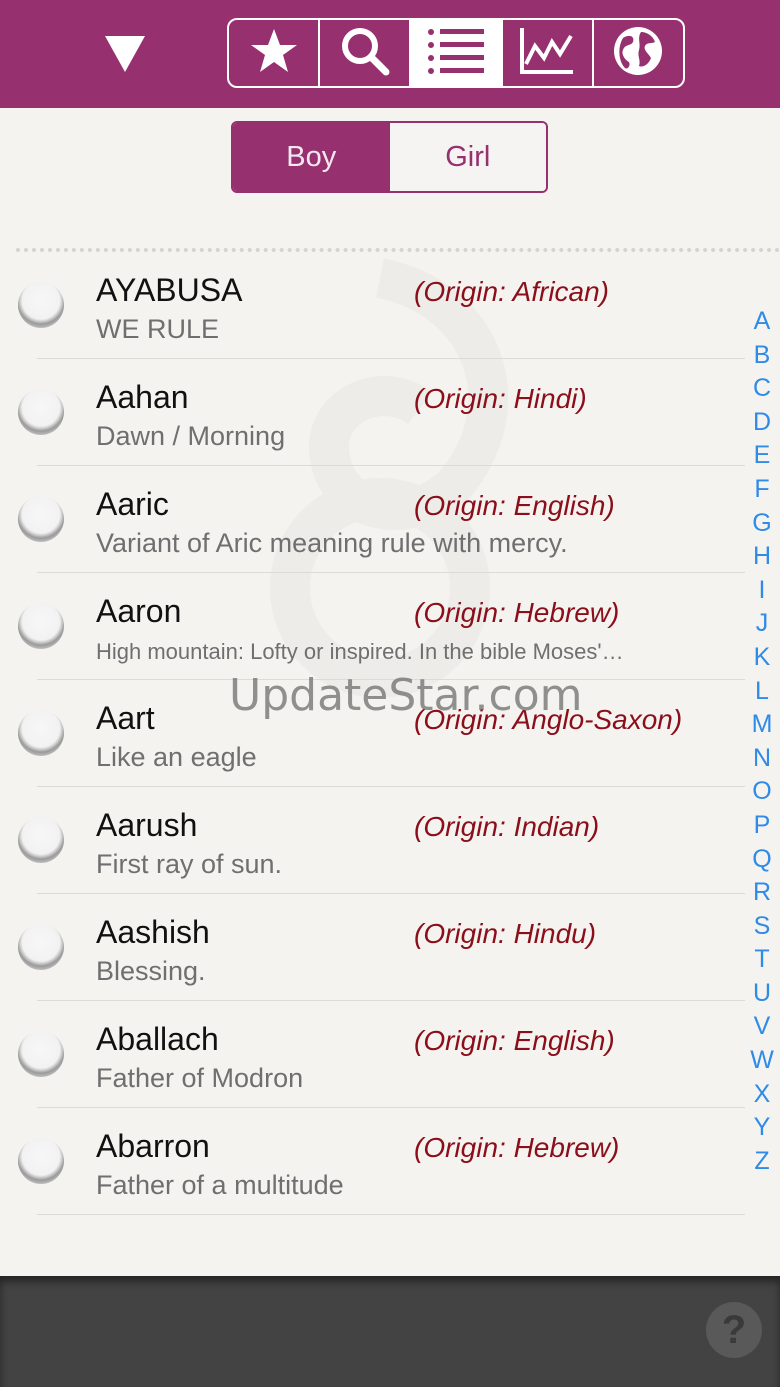 The width and height of the screenshot is (780, 1387). I want to click on index-letter: W, so click(762, 1061).